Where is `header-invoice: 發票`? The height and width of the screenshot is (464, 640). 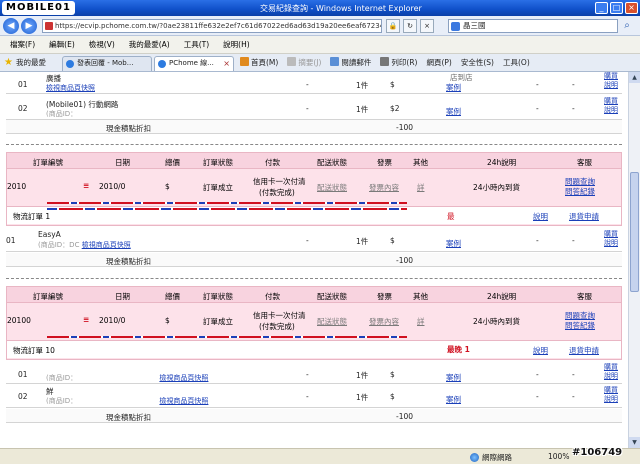
header-invoice: 發票 is located at coordinates (384, 162).